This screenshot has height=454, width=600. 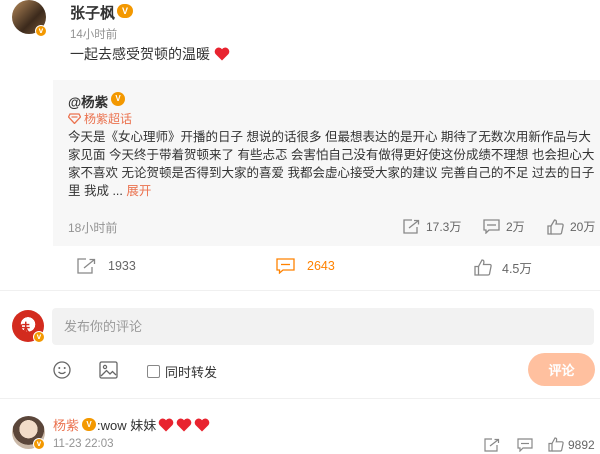 I want to click on comment-like: 9892, so click(x=571, y=444).